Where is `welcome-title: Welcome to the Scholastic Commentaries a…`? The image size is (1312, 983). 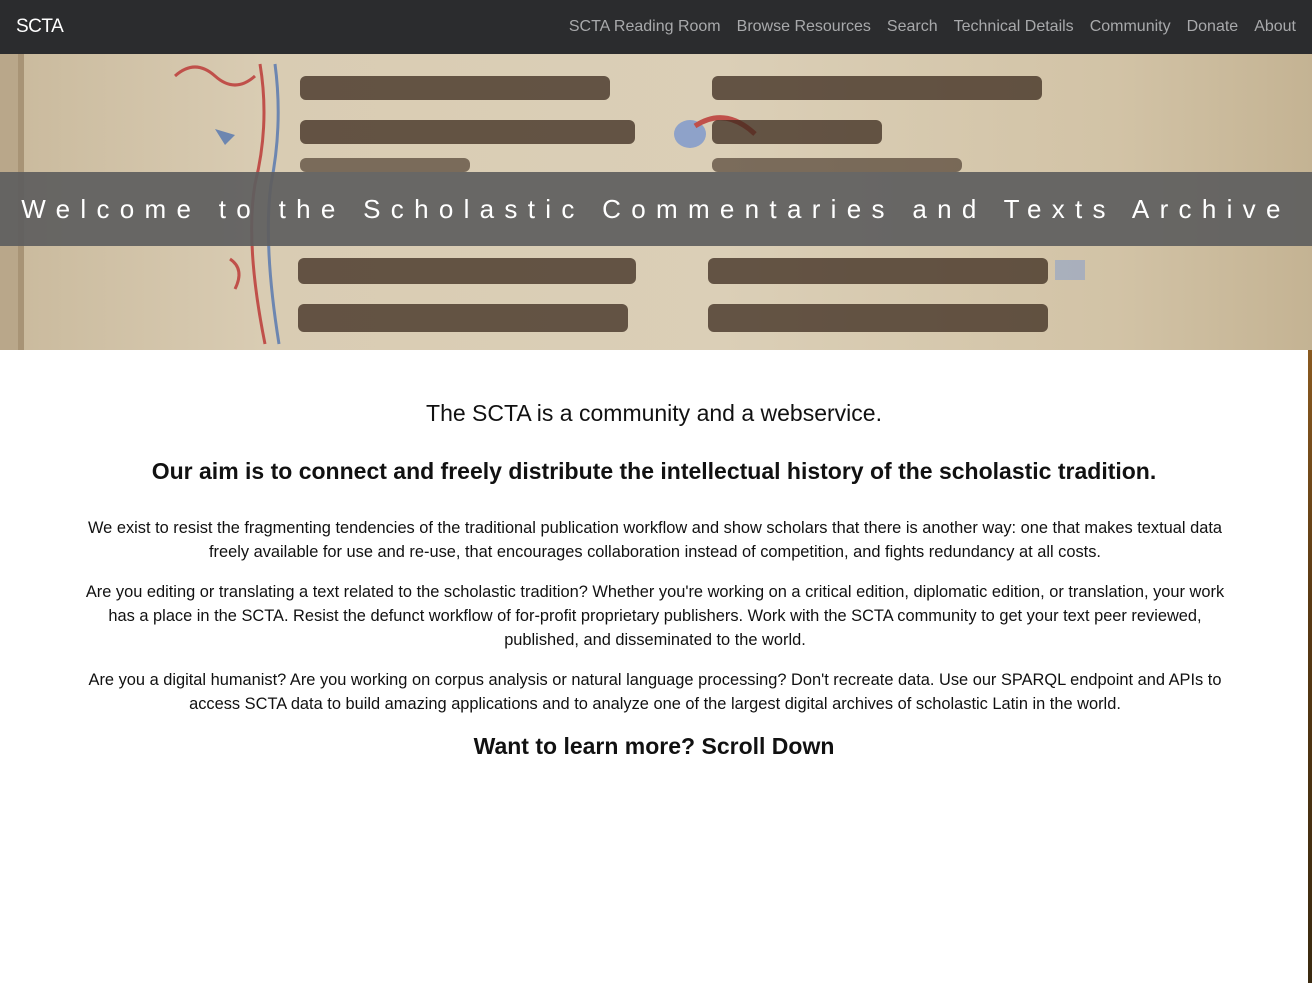
welcome-title: Welcome to the Scholastic Commentaries a… is located at coordinates (656, 208).